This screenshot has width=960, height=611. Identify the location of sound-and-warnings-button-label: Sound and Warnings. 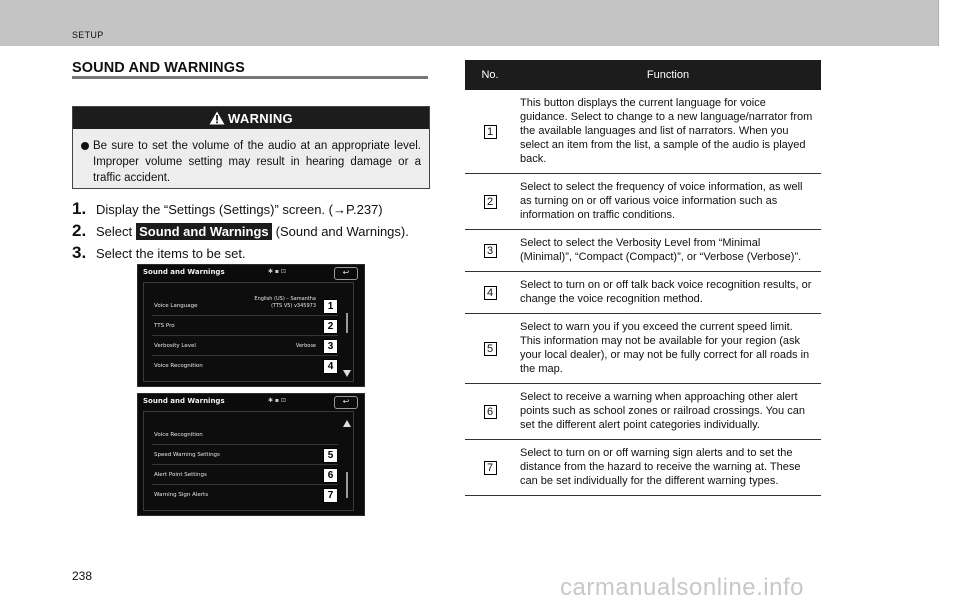
(204, 231).